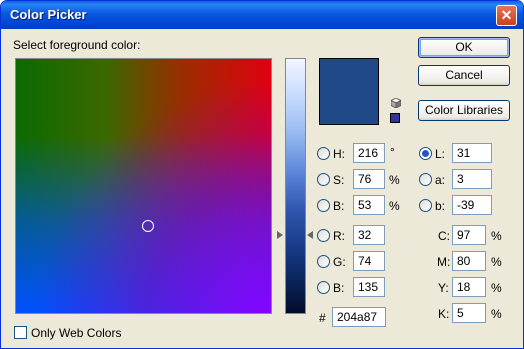  I want to click on y-field: 18, so click(469, 287).